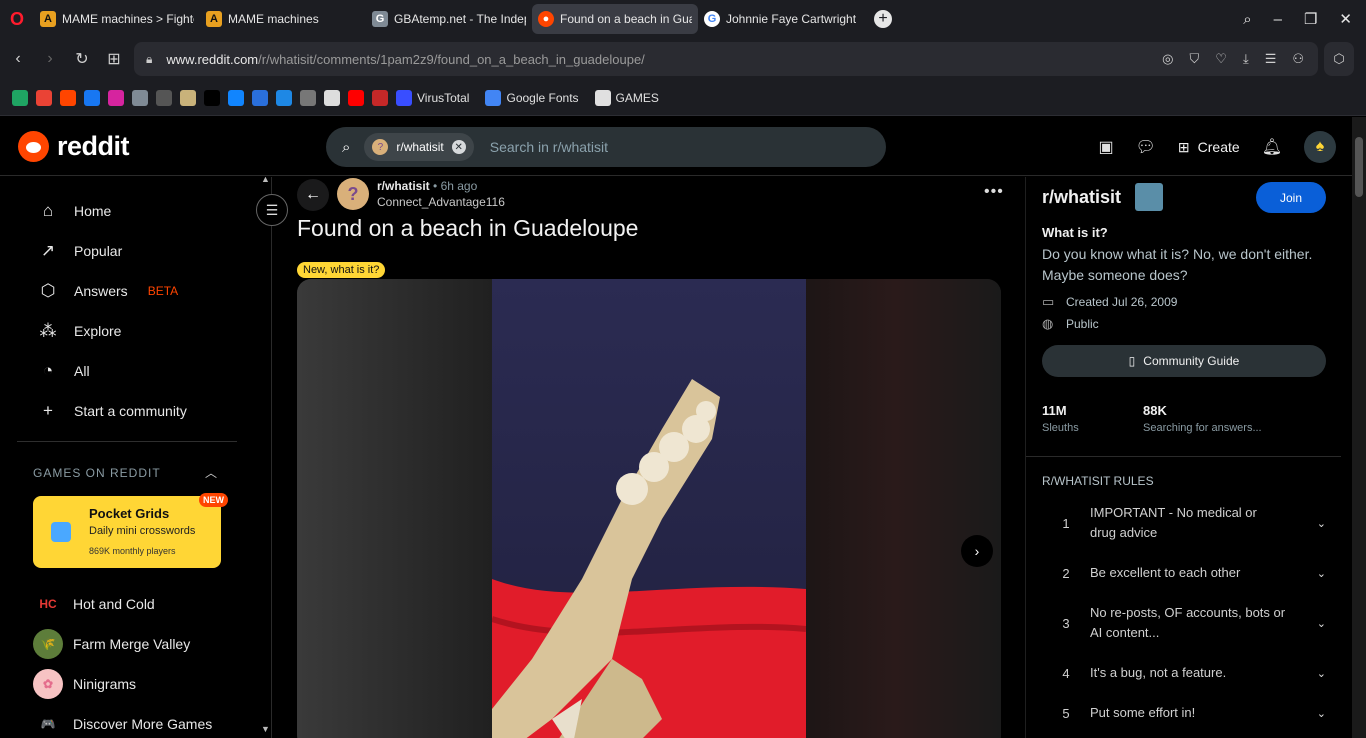 Image resolution: width=1366 pixels, height=738 pixels. I want to click on nav-start-community: + Start a community, so click(112, 411).